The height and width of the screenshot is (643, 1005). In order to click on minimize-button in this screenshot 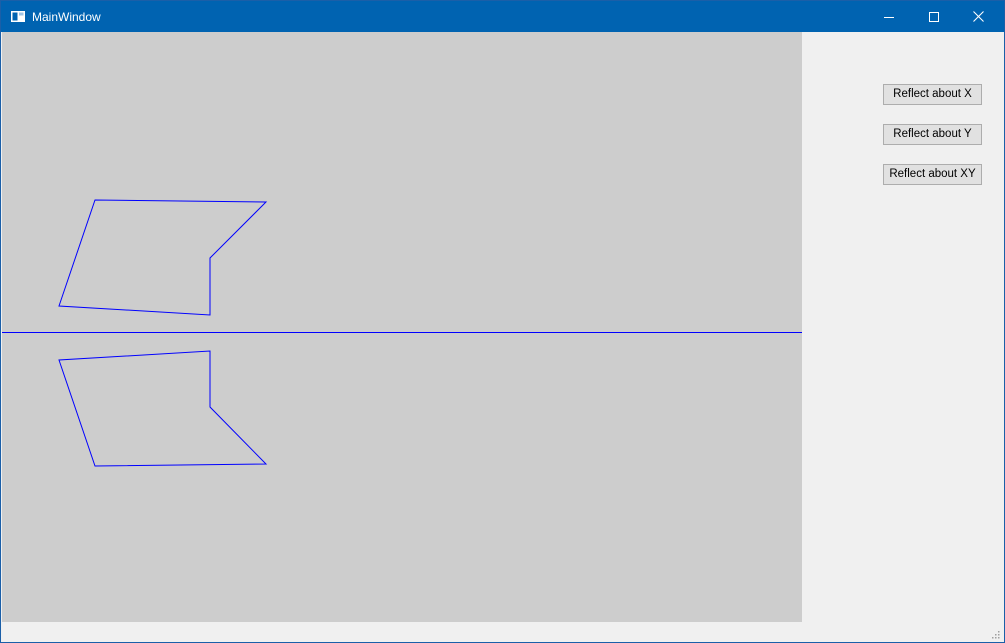, I will do `click(888, 16)`.